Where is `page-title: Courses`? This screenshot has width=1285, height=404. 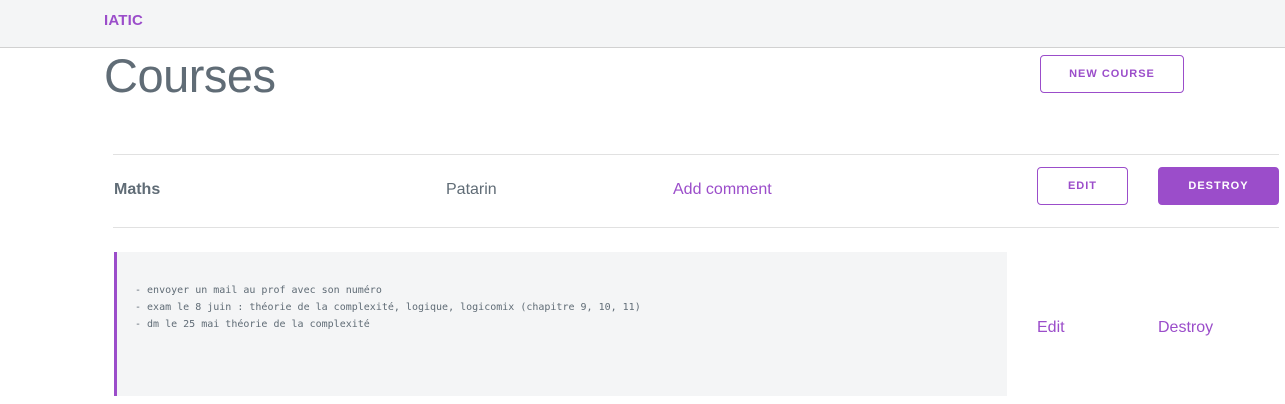 page-title: Courses is located at coordinates (190, 75).